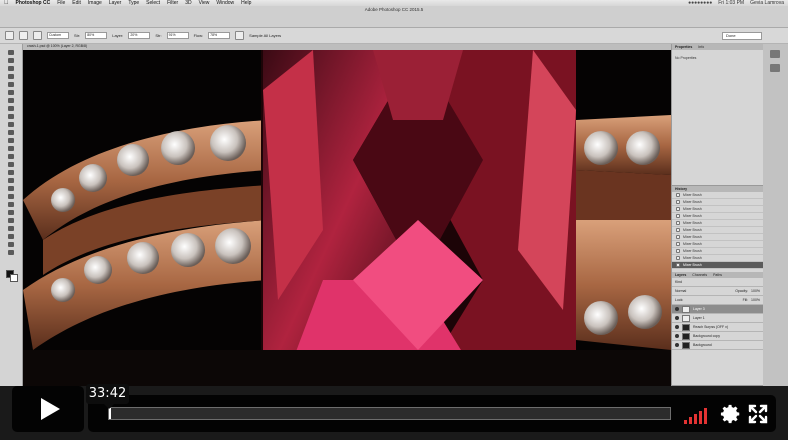 The height and width of the screenshot is (440, 788). I want to click on option-label-1: Str:, so click(77, 35).